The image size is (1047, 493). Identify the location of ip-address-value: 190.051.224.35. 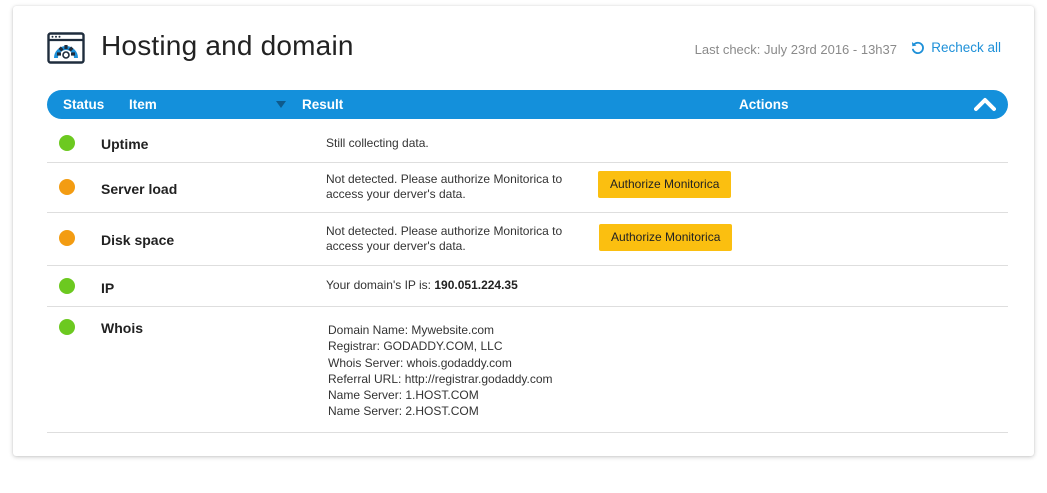
(476, 285).